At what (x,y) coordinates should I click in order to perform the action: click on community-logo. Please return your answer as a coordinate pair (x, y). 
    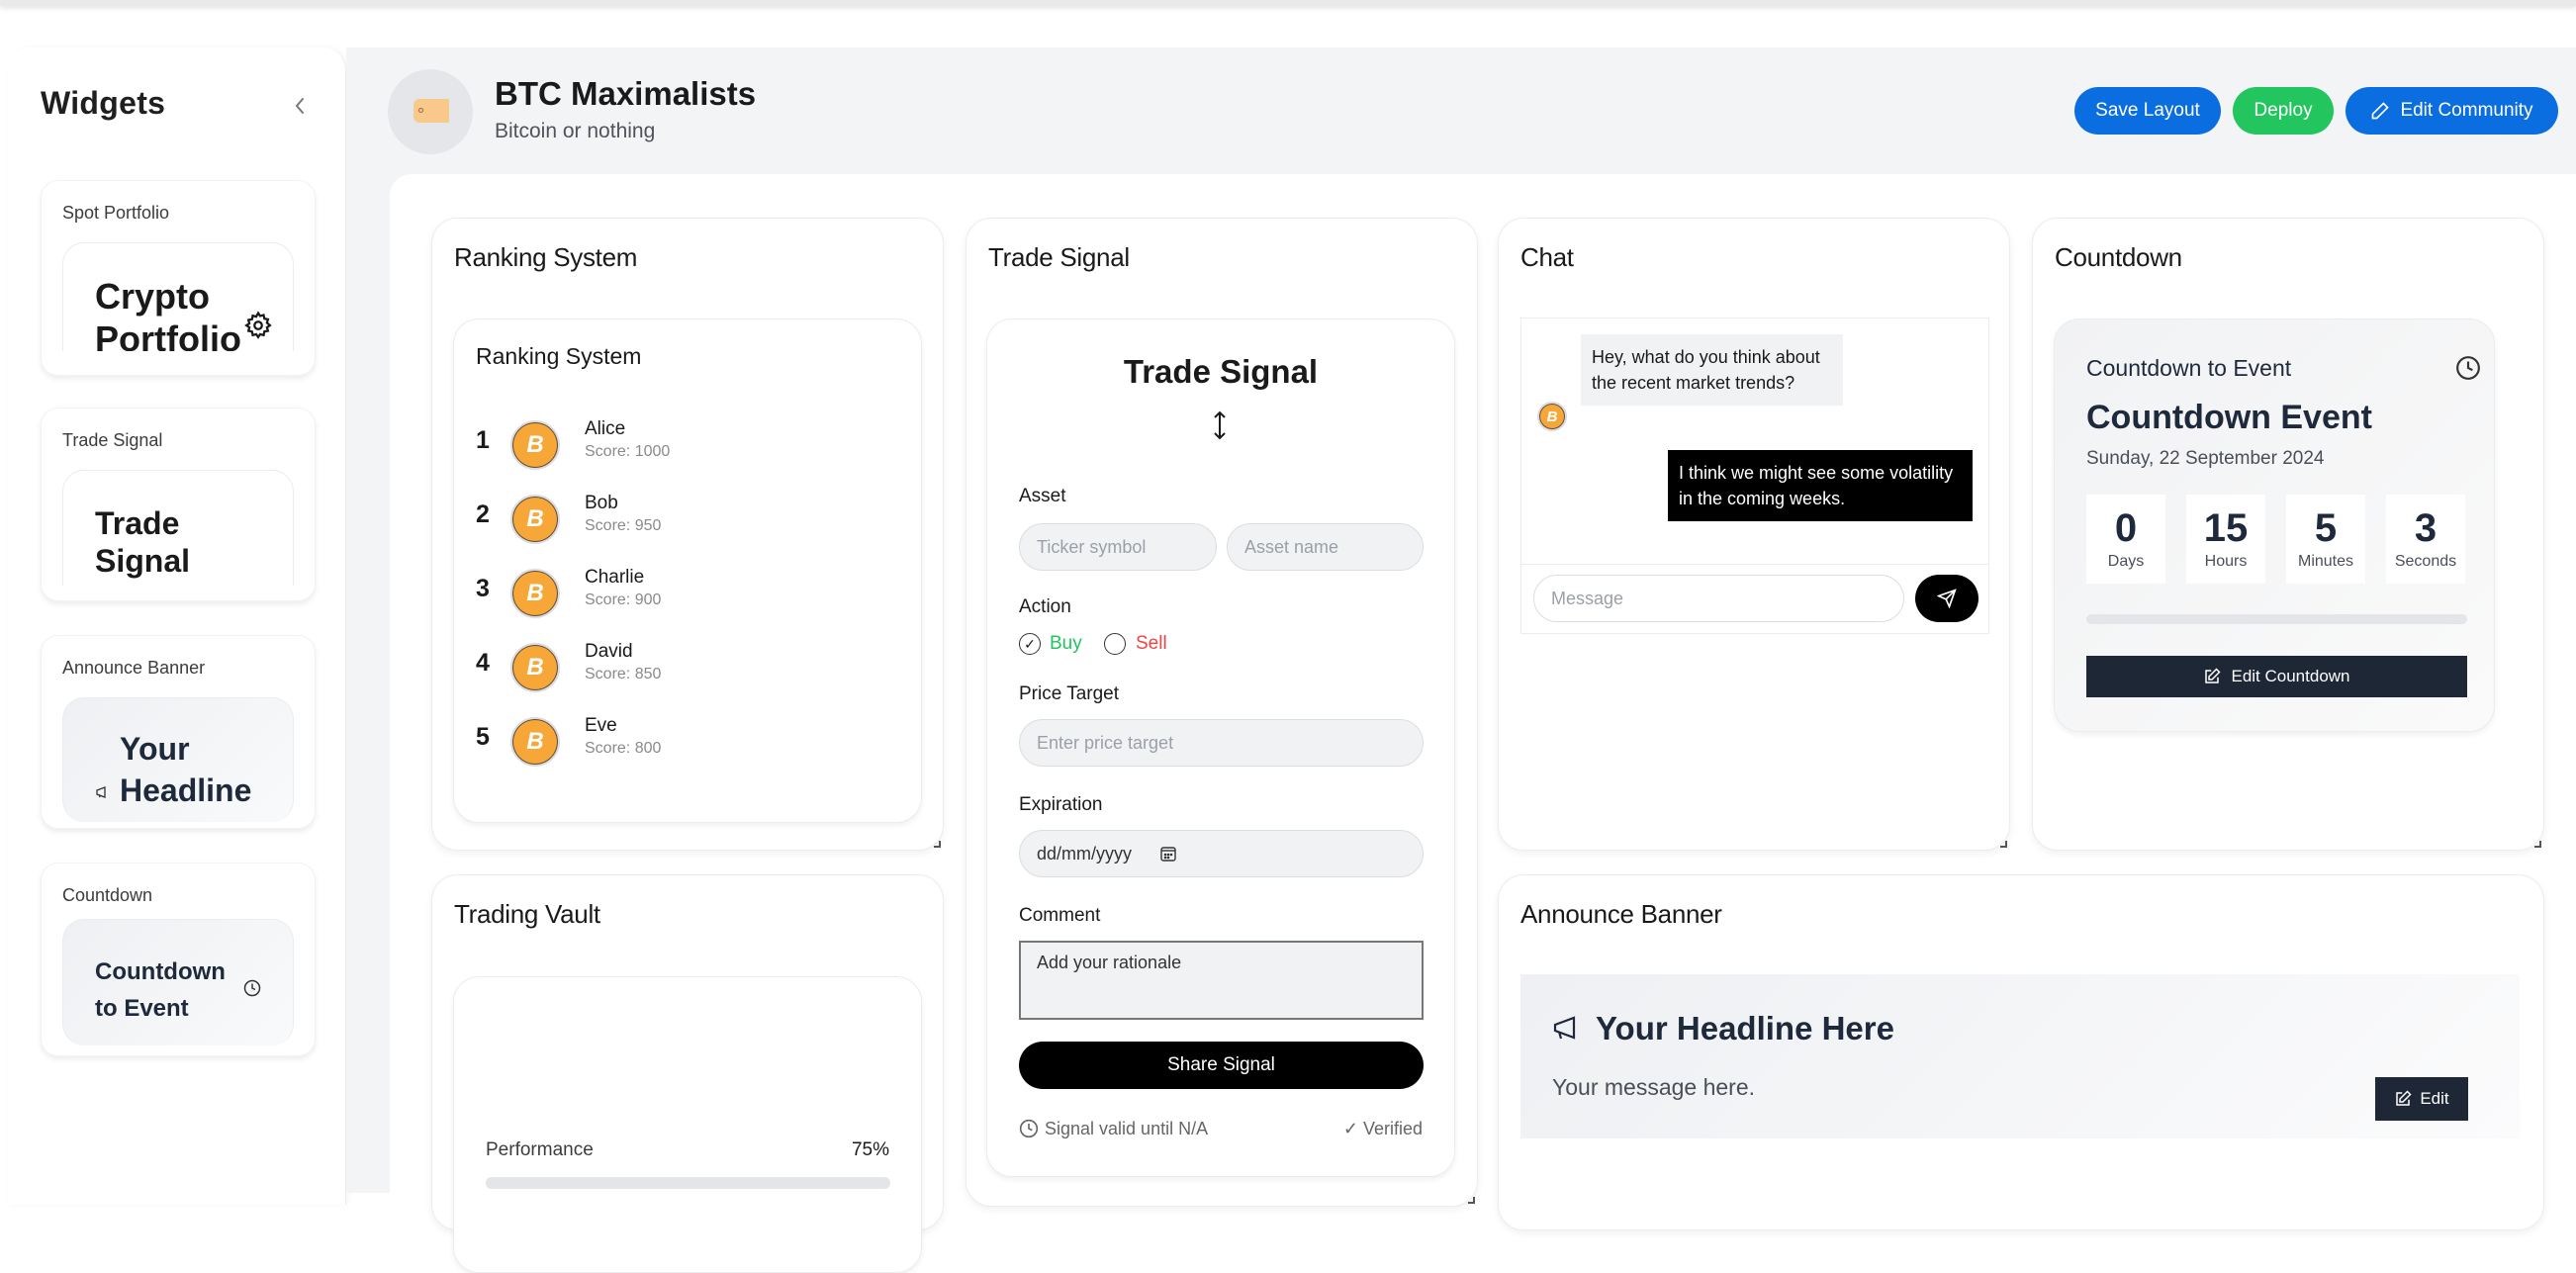
    Looking at the image, I should click on (431, 111).